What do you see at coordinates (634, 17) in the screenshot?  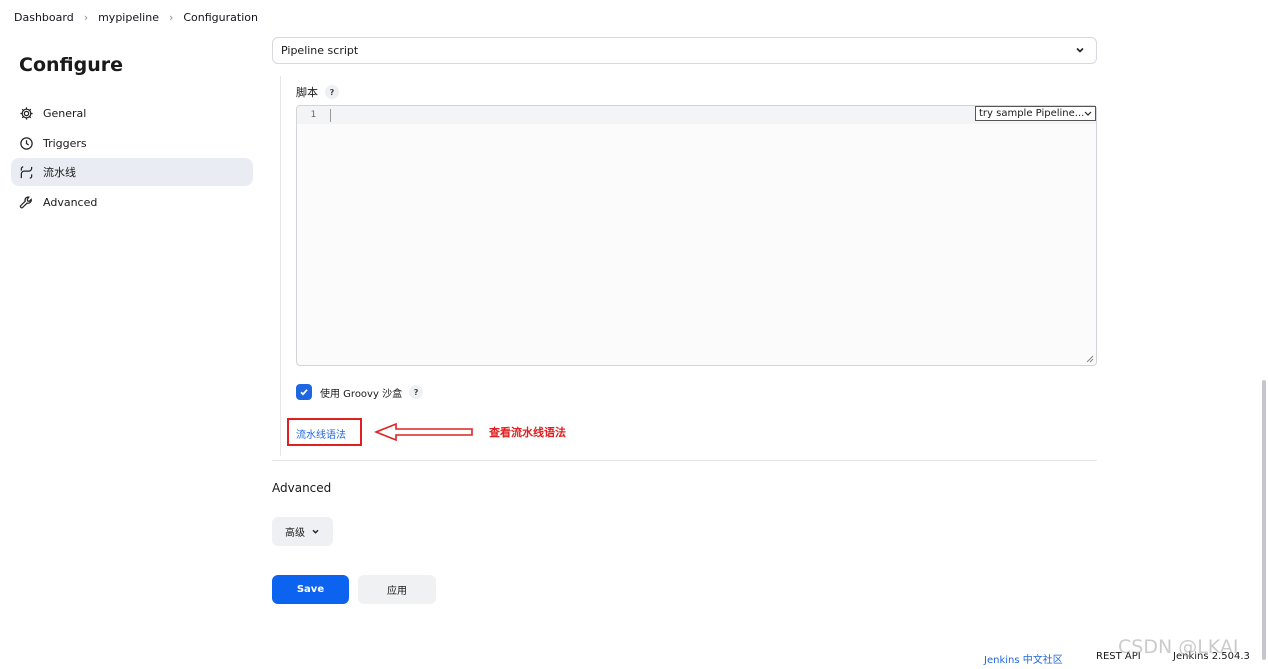 I see `breadcrumb: Dashboard › mypipeline › Configuration` at bounding box center [634, 17].